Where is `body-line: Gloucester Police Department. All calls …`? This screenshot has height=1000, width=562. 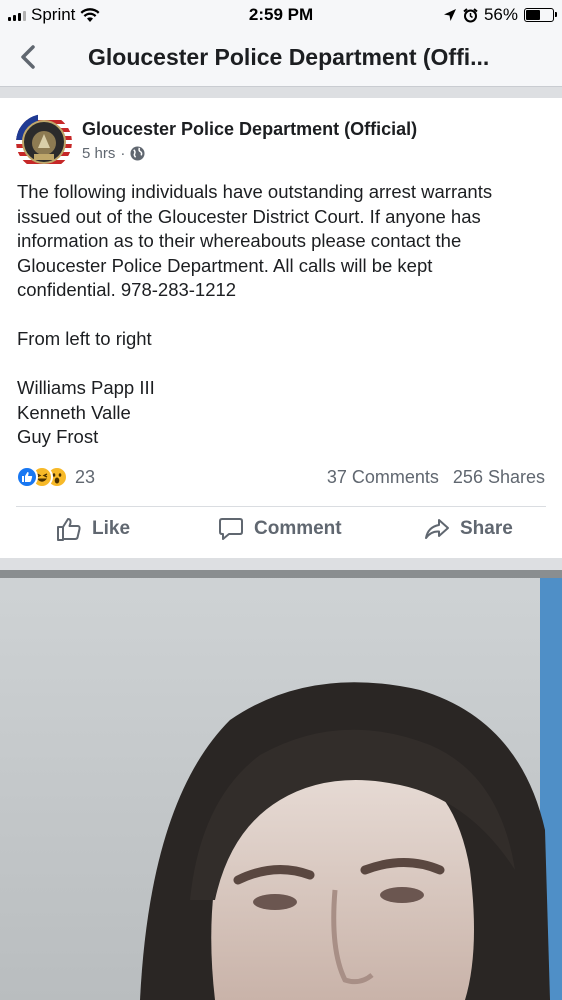
body-line: Gloucester Police Department. All calls … is located at coordinates (225, 265).